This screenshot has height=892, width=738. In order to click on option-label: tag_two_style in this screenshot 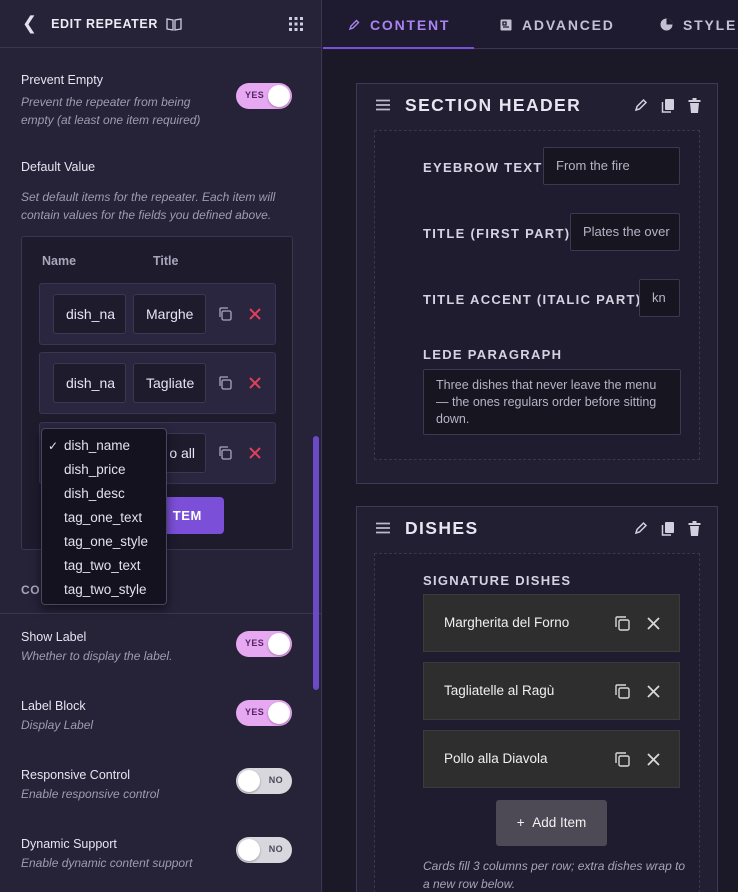, I will do `click(105, 589)`.